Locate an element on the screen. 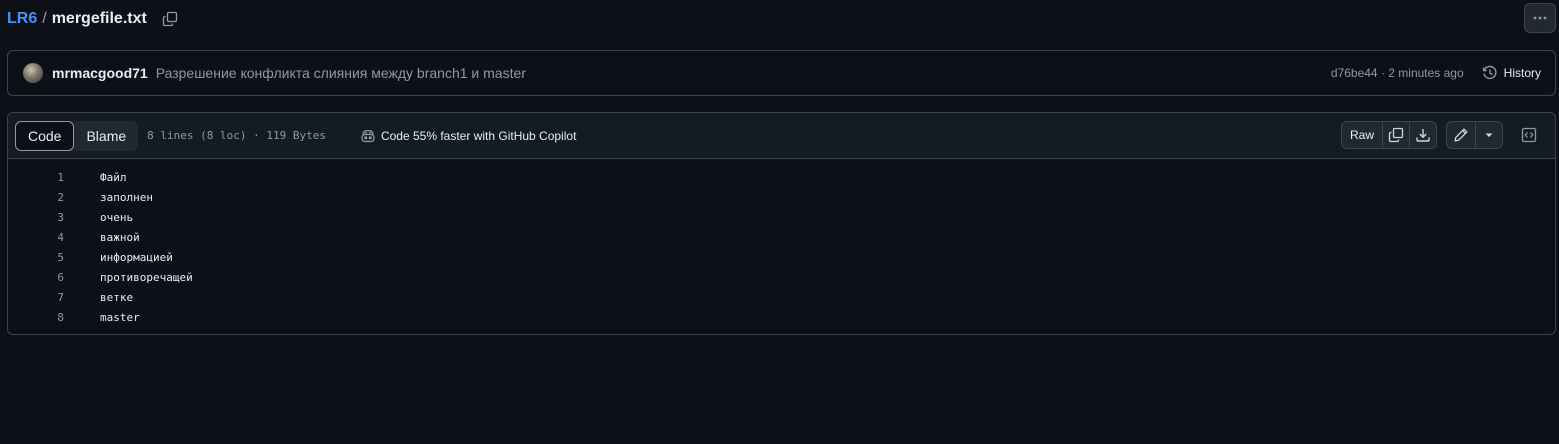  copilot-promo-link: Code 55% faster with GitHub Copilot is located at coordinates (468, 136).